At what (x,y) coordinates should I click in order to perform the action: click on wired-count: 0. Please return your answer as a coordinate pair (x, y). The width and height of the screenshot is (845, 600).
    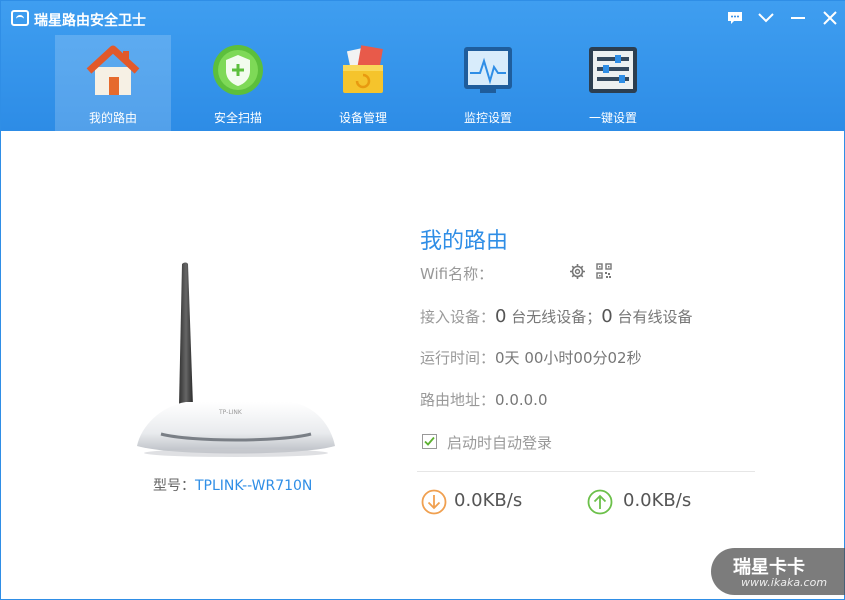
    Looking at the image, I should click on (607, 316).